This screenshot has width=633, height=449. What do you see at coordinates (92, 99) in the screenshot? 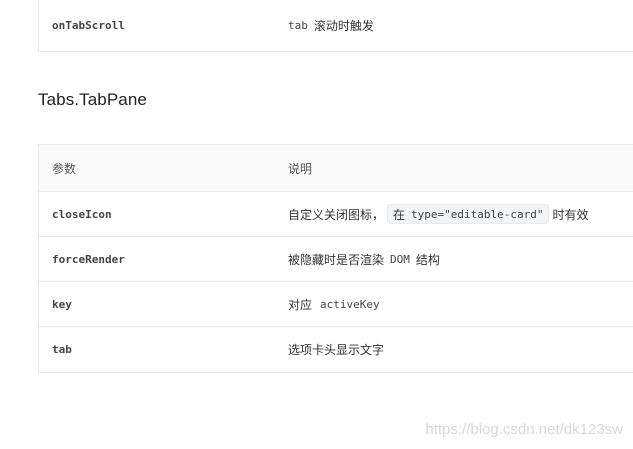
I see `section-title: Tabs.TabPane` at bounding box center [92, 99].